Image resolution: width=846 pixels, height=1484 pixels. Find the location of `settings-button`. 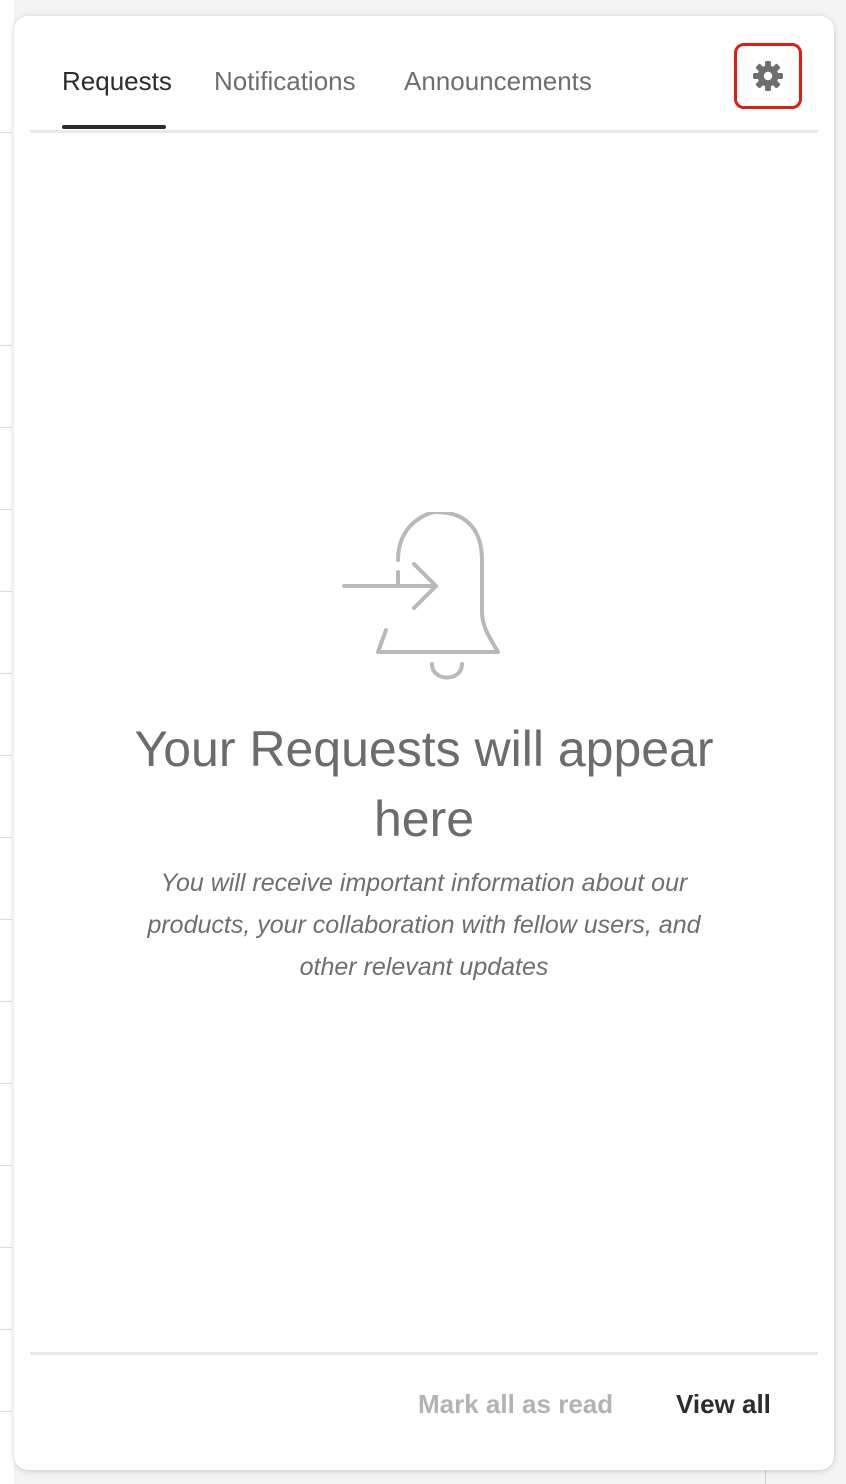

settings-button is located at coordinates (768, 76).